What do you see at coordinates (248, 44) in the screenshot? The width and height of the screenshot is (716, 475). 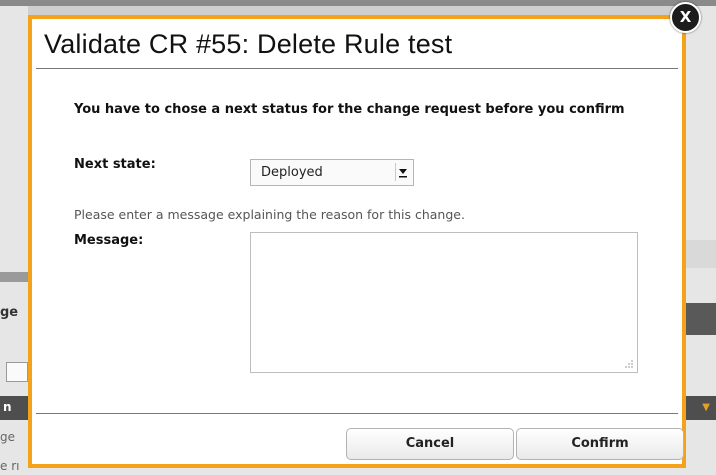 I see `dialog-title: Validate CR #55: Delete Rule test` at bounding box center [248, 44].